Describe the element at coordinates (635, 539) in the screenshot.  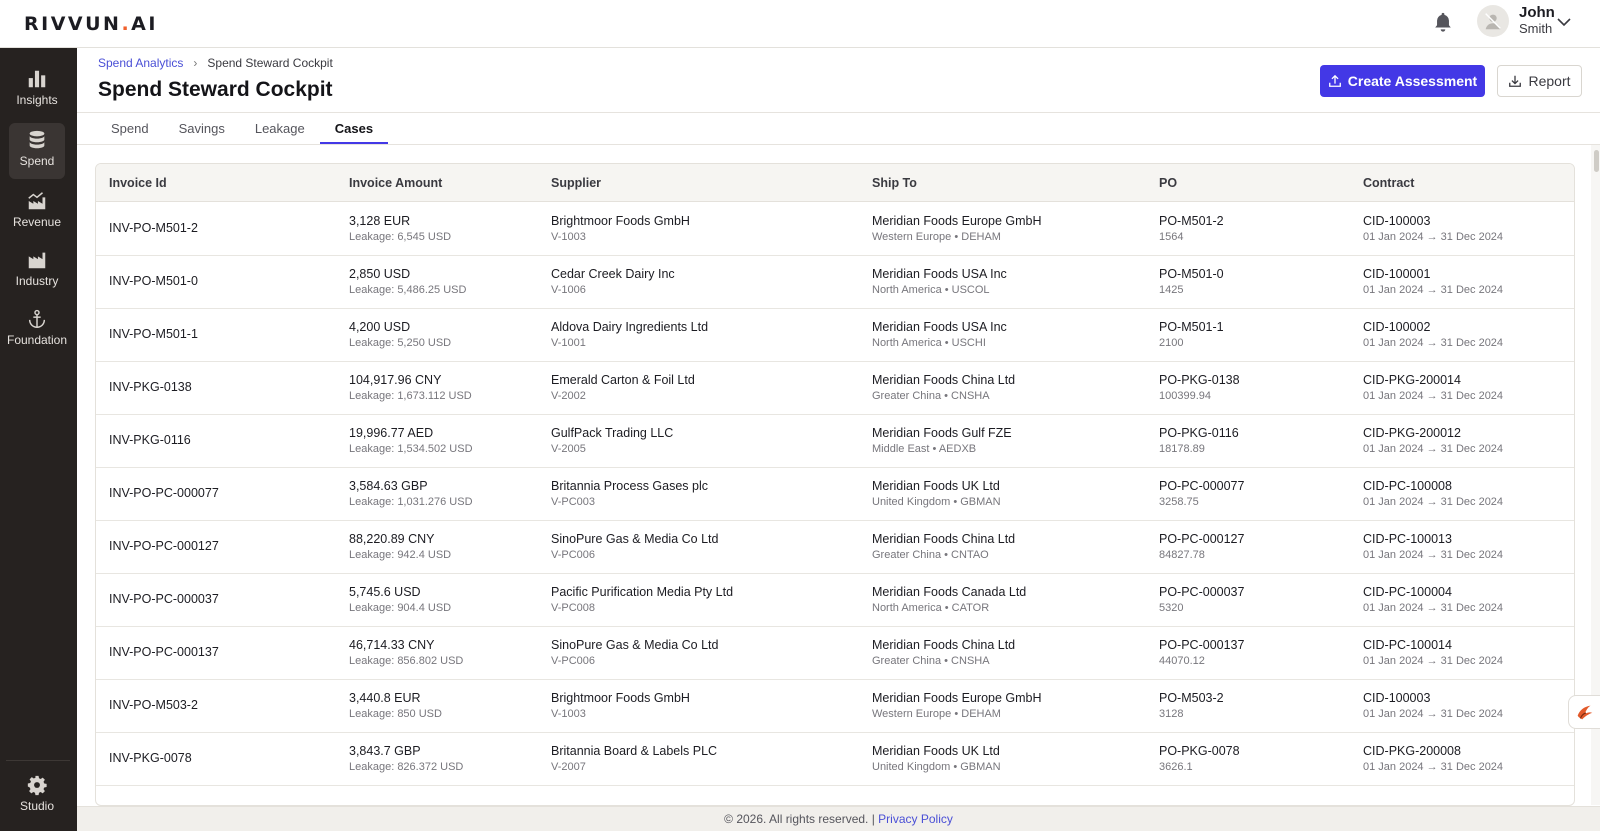
I see `cell-supplier-value: SinoPure Gas & Media Co Ltd` at that location.